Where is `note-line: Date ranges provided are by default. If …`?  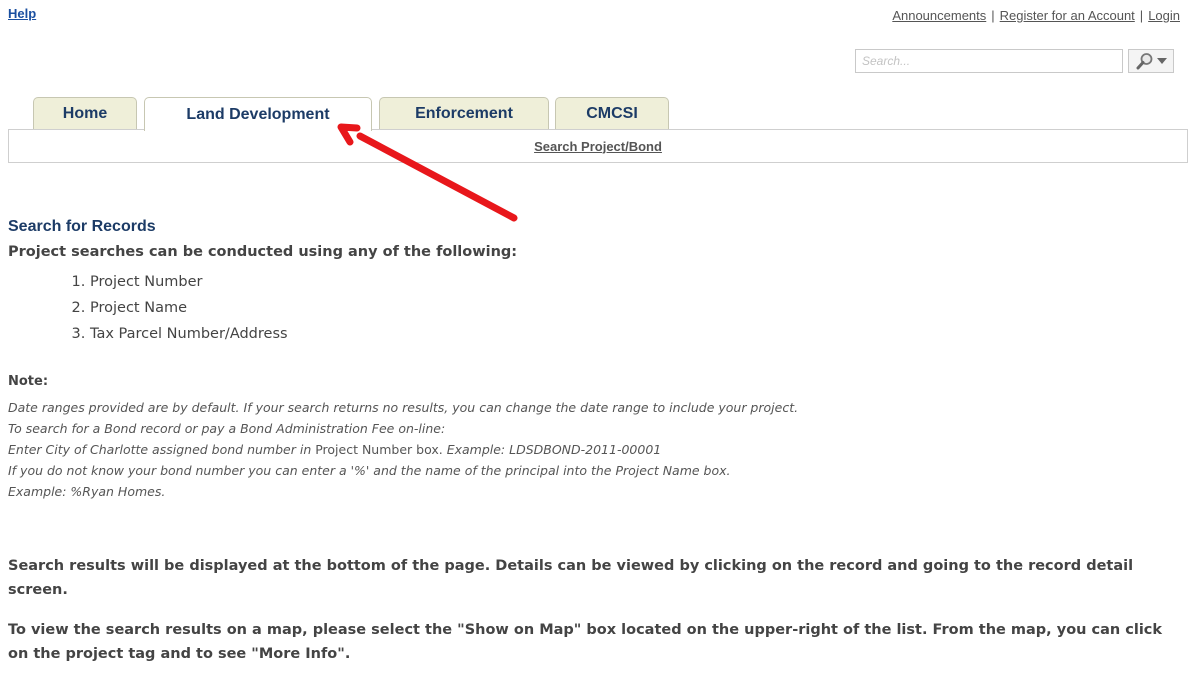 note-line: Date ranges provided are by default. If … is located at coordinates (403, 407).